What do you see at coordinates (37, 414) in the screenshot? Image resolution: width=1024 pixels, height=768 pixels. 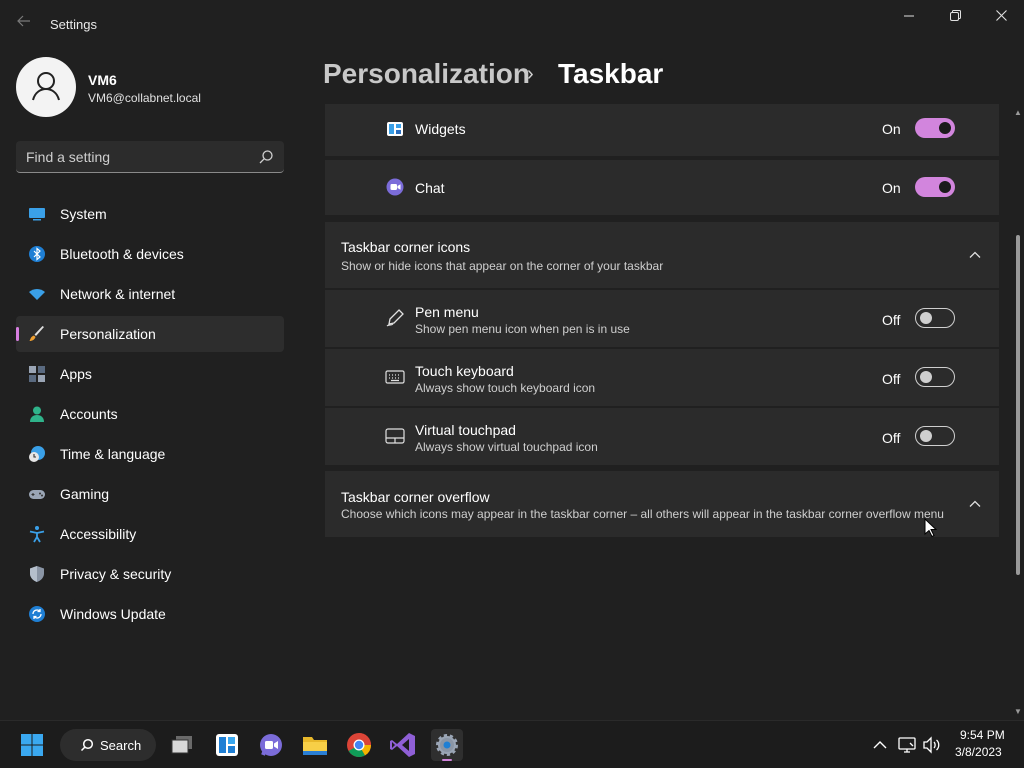 I see `accounts-icon` at bounding box center [37, 414].